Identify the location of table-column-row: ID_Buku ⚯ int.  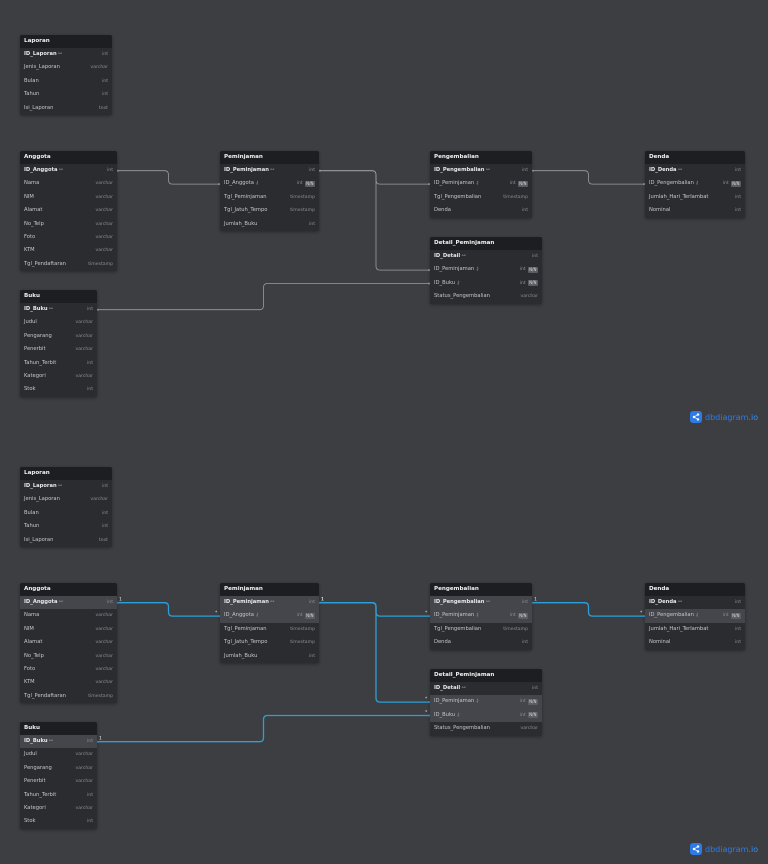
(58, 742).